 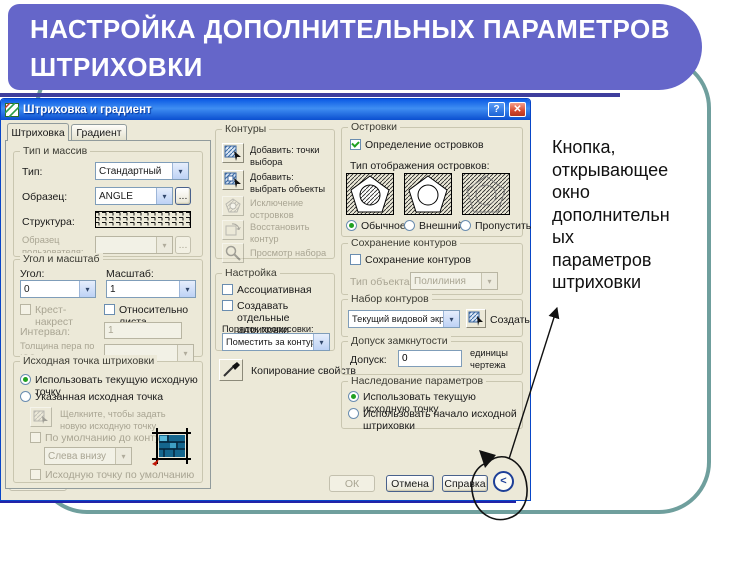 What do you see at coordinates (32, 274) in the screenshot?
I see `angle-label: Угол:` at bounding box center [32, 274].